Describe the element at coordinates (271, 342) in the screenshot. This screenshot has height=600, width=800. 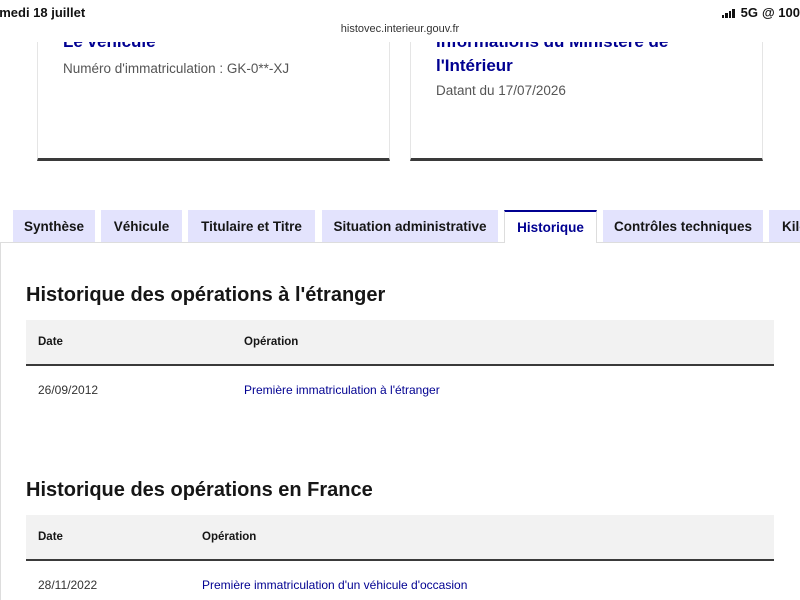
I see `foreign-operation-header: Opération` at that location.